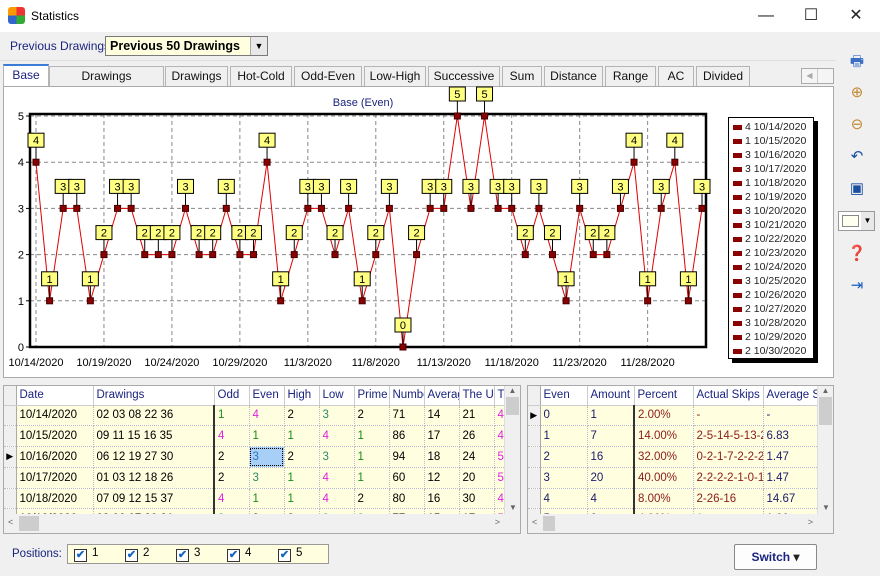  What do you see at coordinates (825, 450) in the screenshot?
I see `vertical-scrollbar: ▲ ▼` at bounding box center [825, 450].